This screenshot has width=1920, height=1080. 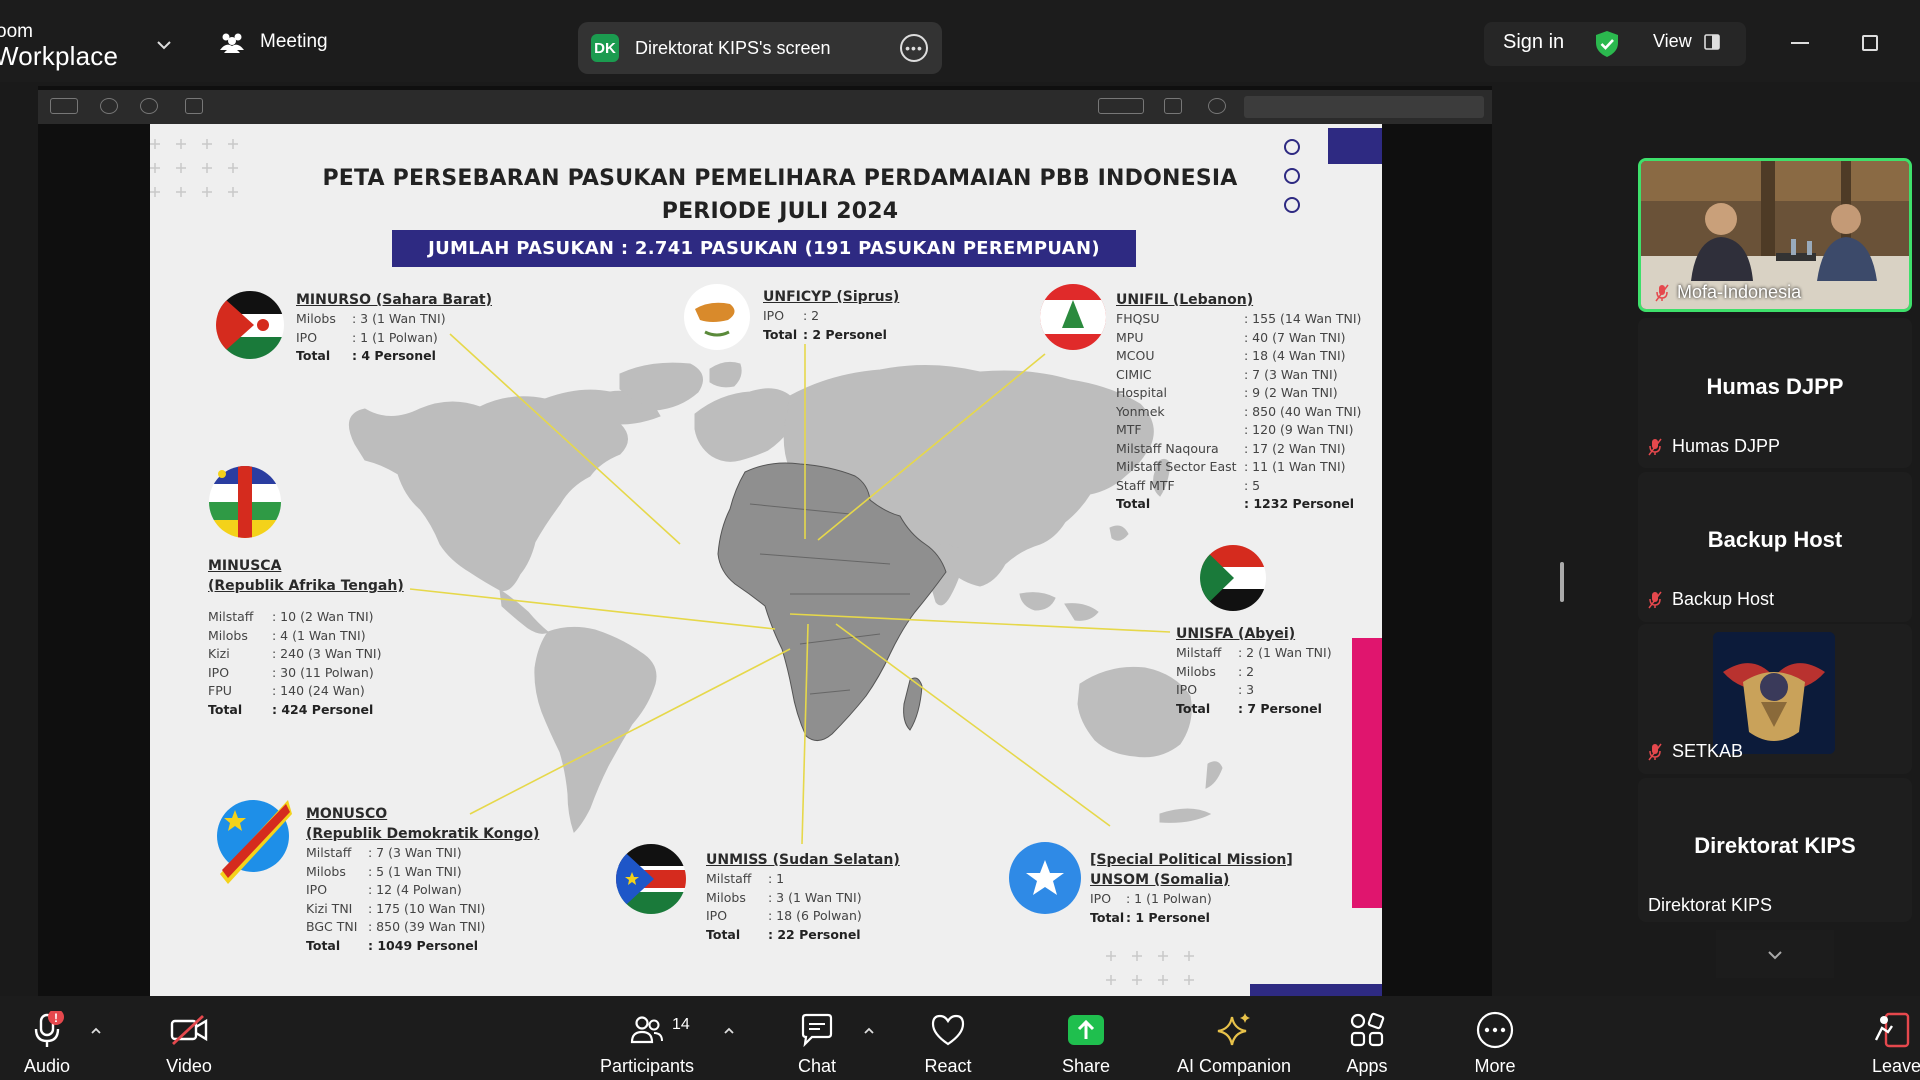 I want to click on participant-name-text: Mofa-Indonesia, so click(x=1739, y=292).